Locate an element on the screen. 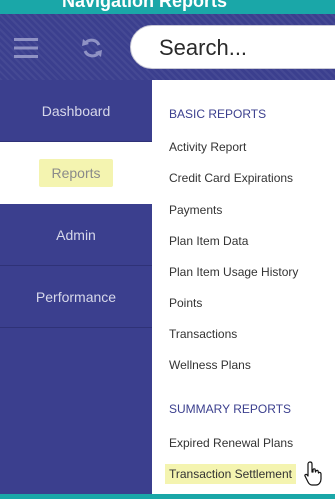 This screenshot has height=499, width=335. sidebar-item-label: Performance is located at coordinates (76, 296).